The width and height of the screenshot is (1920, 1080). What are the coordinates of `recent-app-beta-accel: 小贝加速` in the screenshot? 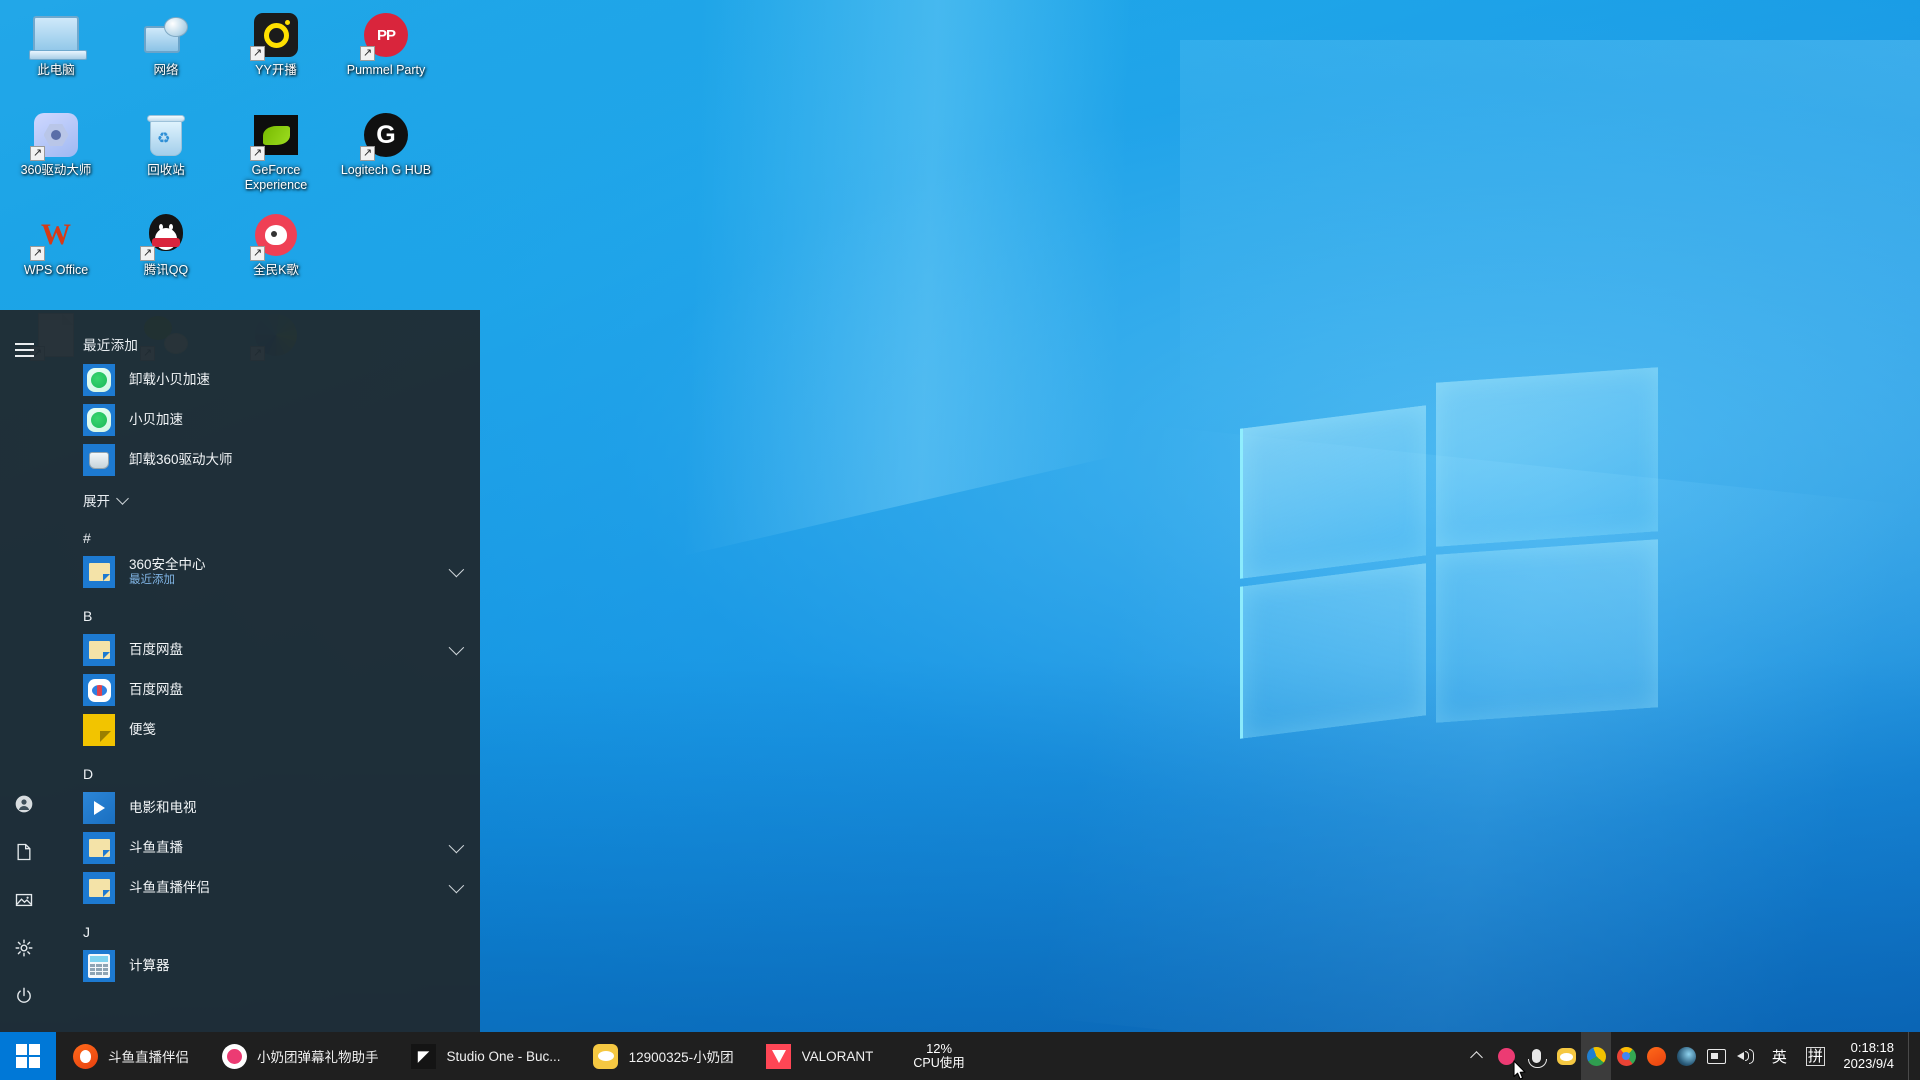 It's located at (264, 420).